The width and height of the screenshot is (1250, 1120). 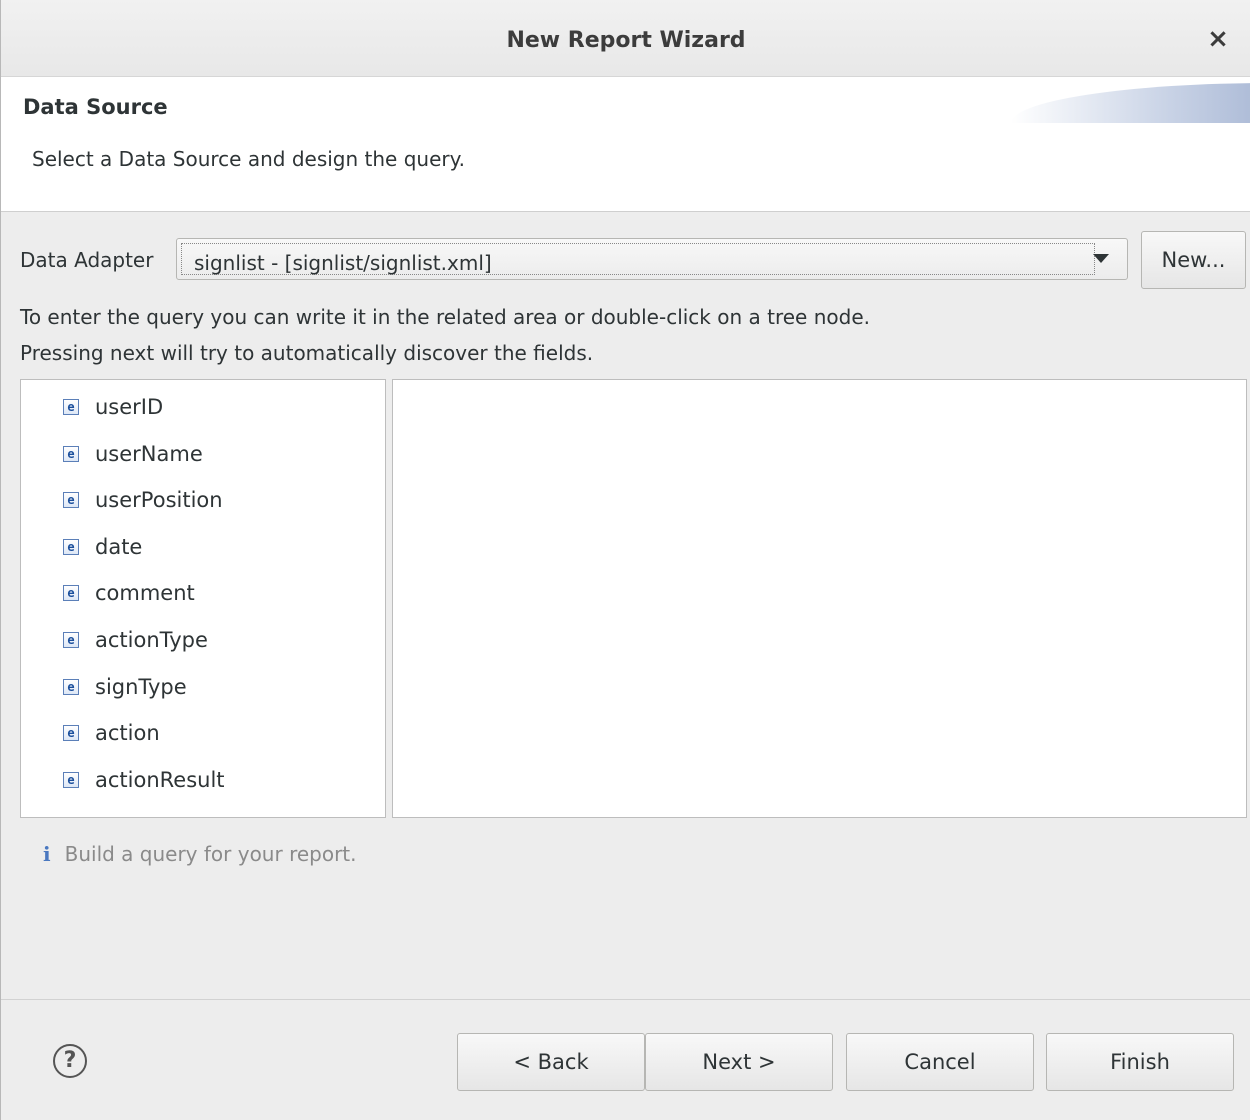 I want to click on tree-node-label: userPosition, so click(x=159, y=500).